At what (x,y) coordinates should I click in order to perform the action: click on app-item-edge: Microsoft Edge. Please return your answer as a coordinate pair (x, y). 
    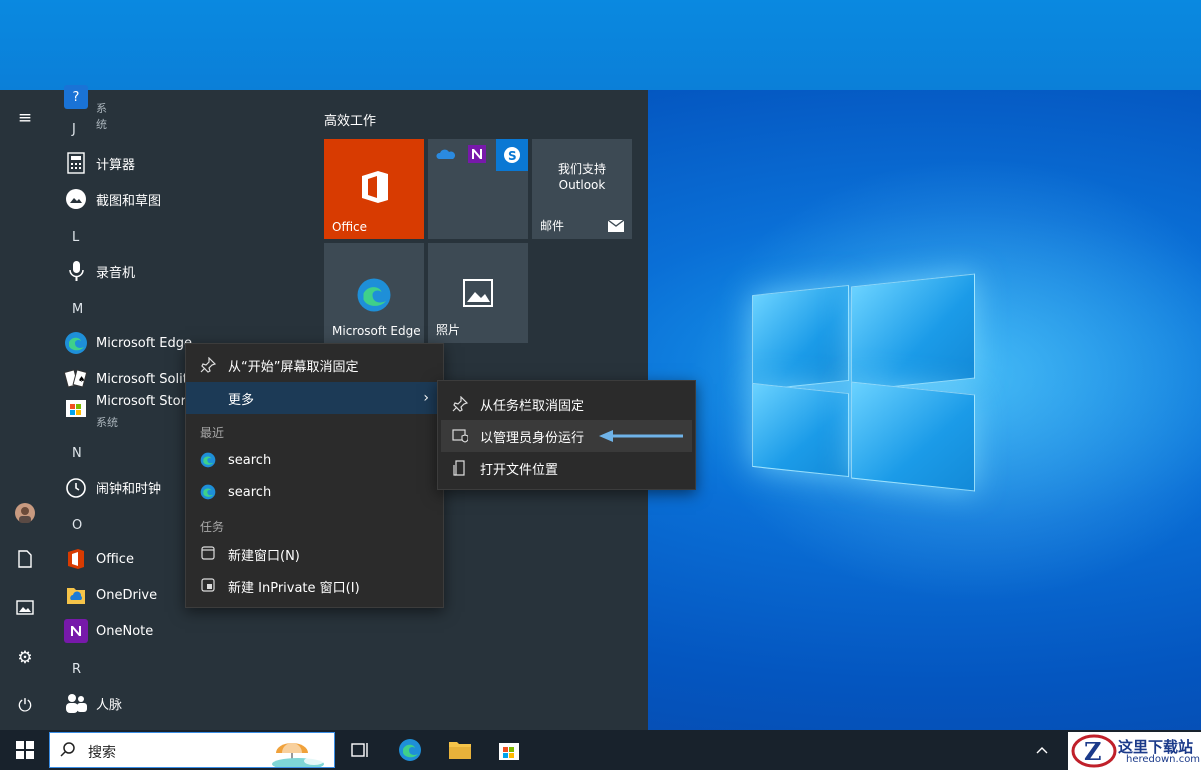
    Looking at the image, I should click on (128, 343).